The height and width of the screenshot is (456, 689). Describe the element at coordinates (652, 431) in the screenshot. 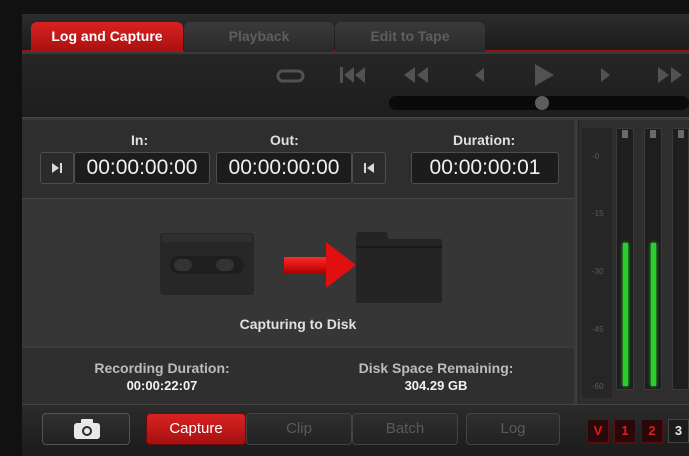

I see `channel-2-toggle: 2` at that location.